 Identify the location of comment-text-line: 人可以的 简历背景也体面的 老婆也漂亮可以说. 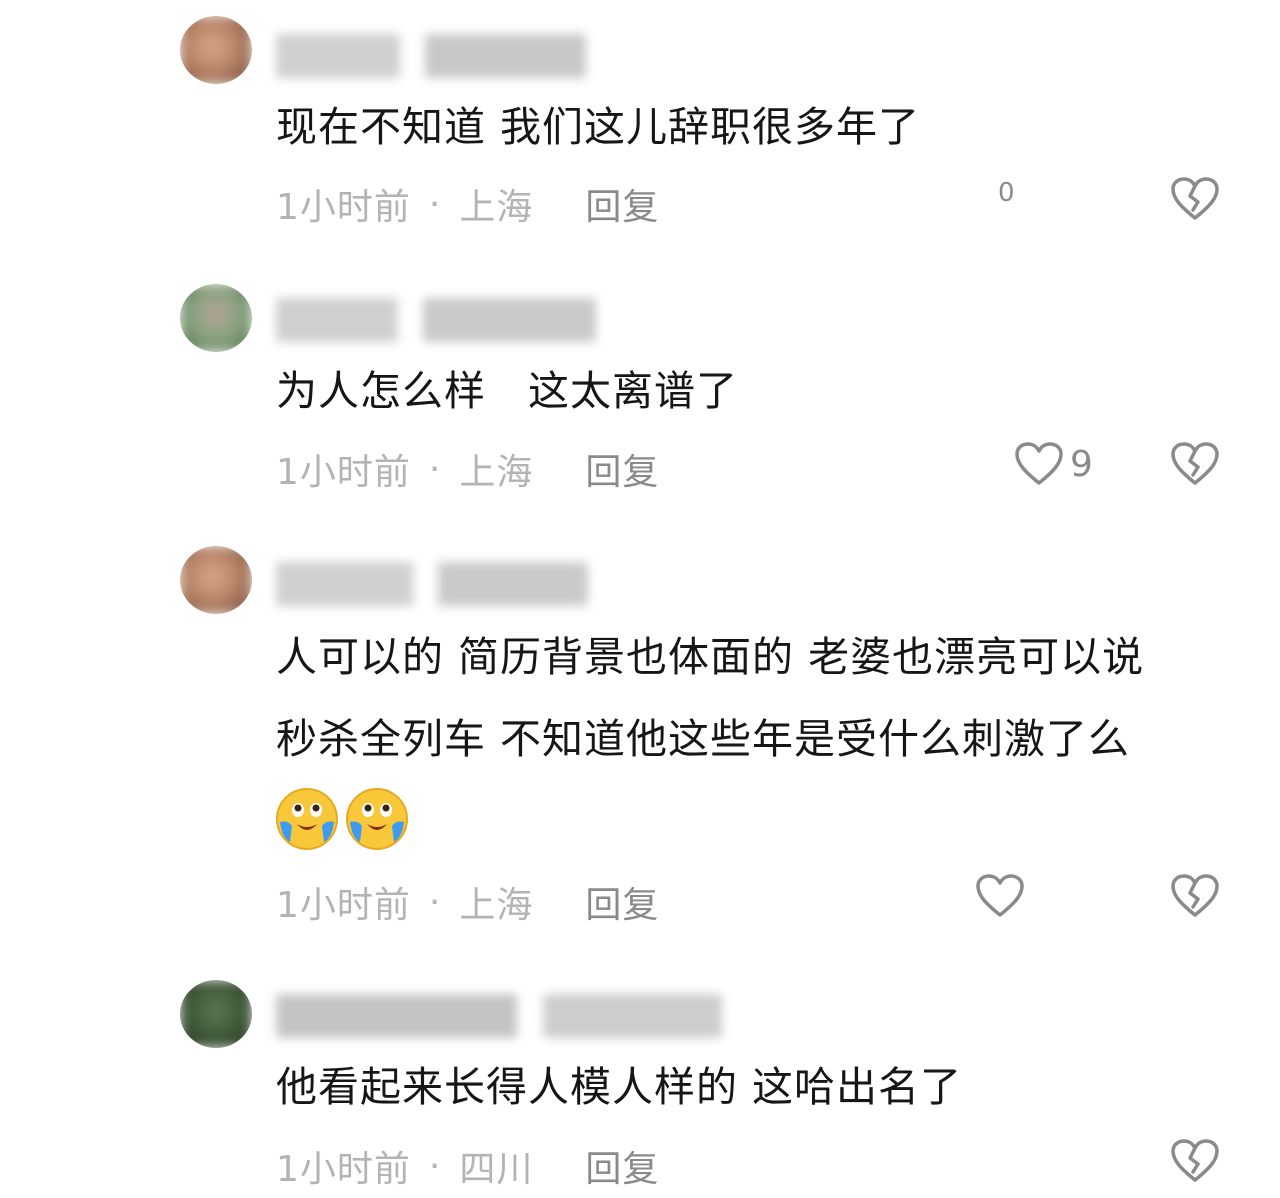
(710, 657).